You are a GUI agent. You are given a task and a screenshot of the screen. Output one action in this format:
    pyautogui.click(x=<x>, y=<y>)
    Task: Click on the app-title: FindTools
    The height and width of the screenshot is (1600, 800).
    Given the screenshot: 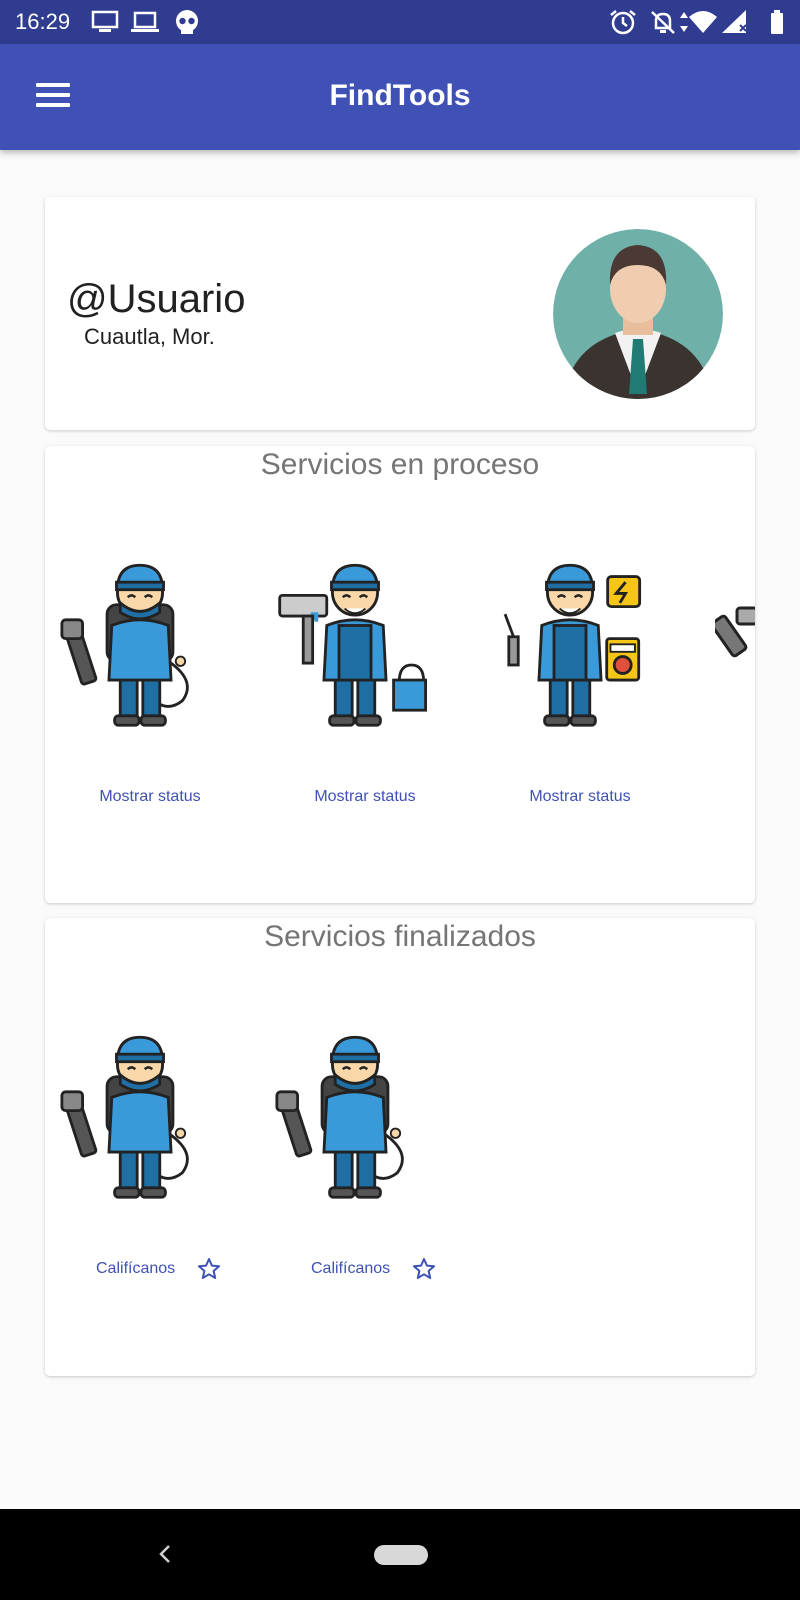 What is the action you would take?
    pyautogui.click(x=400, y=95)
    